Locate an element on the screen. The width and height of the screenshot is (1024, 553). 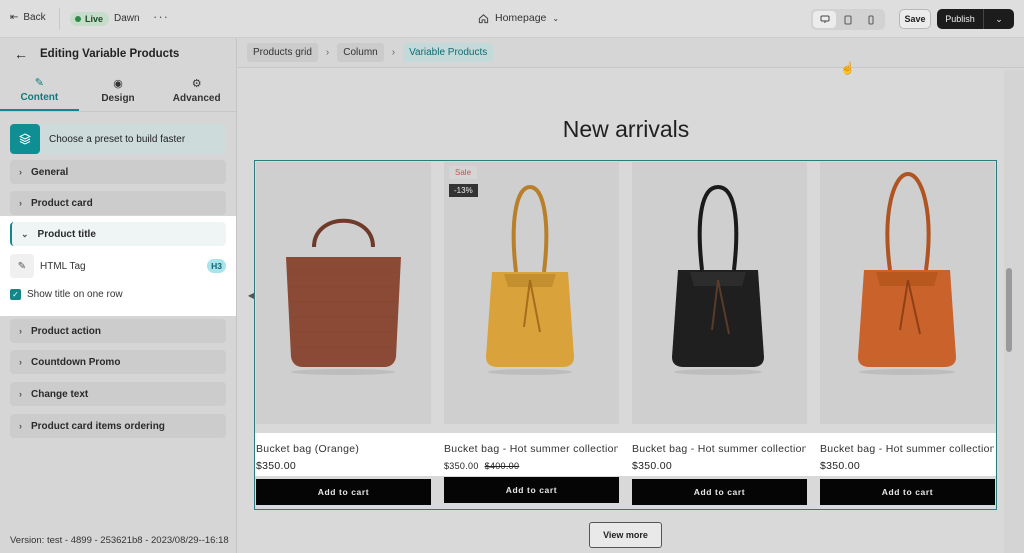
tab-design: ◉ Design is located at coordinates (118, 90).